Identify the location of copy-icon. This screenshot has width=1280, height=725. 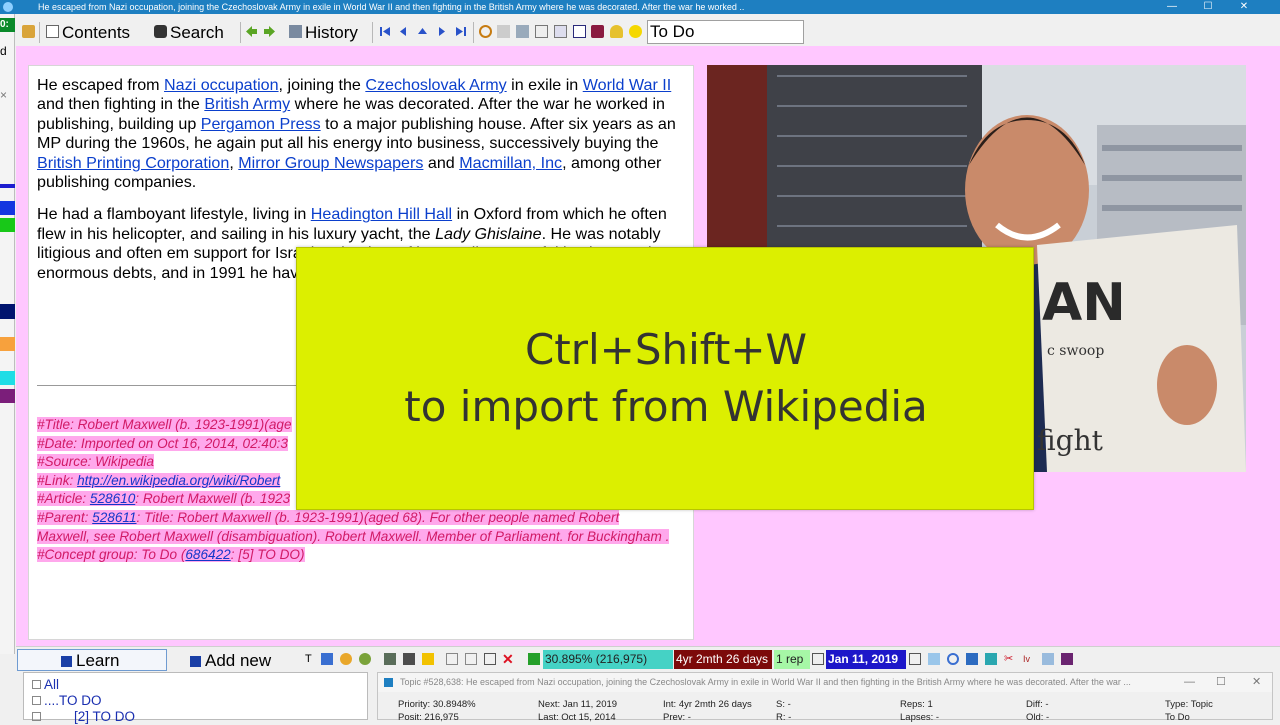
(452, 659).